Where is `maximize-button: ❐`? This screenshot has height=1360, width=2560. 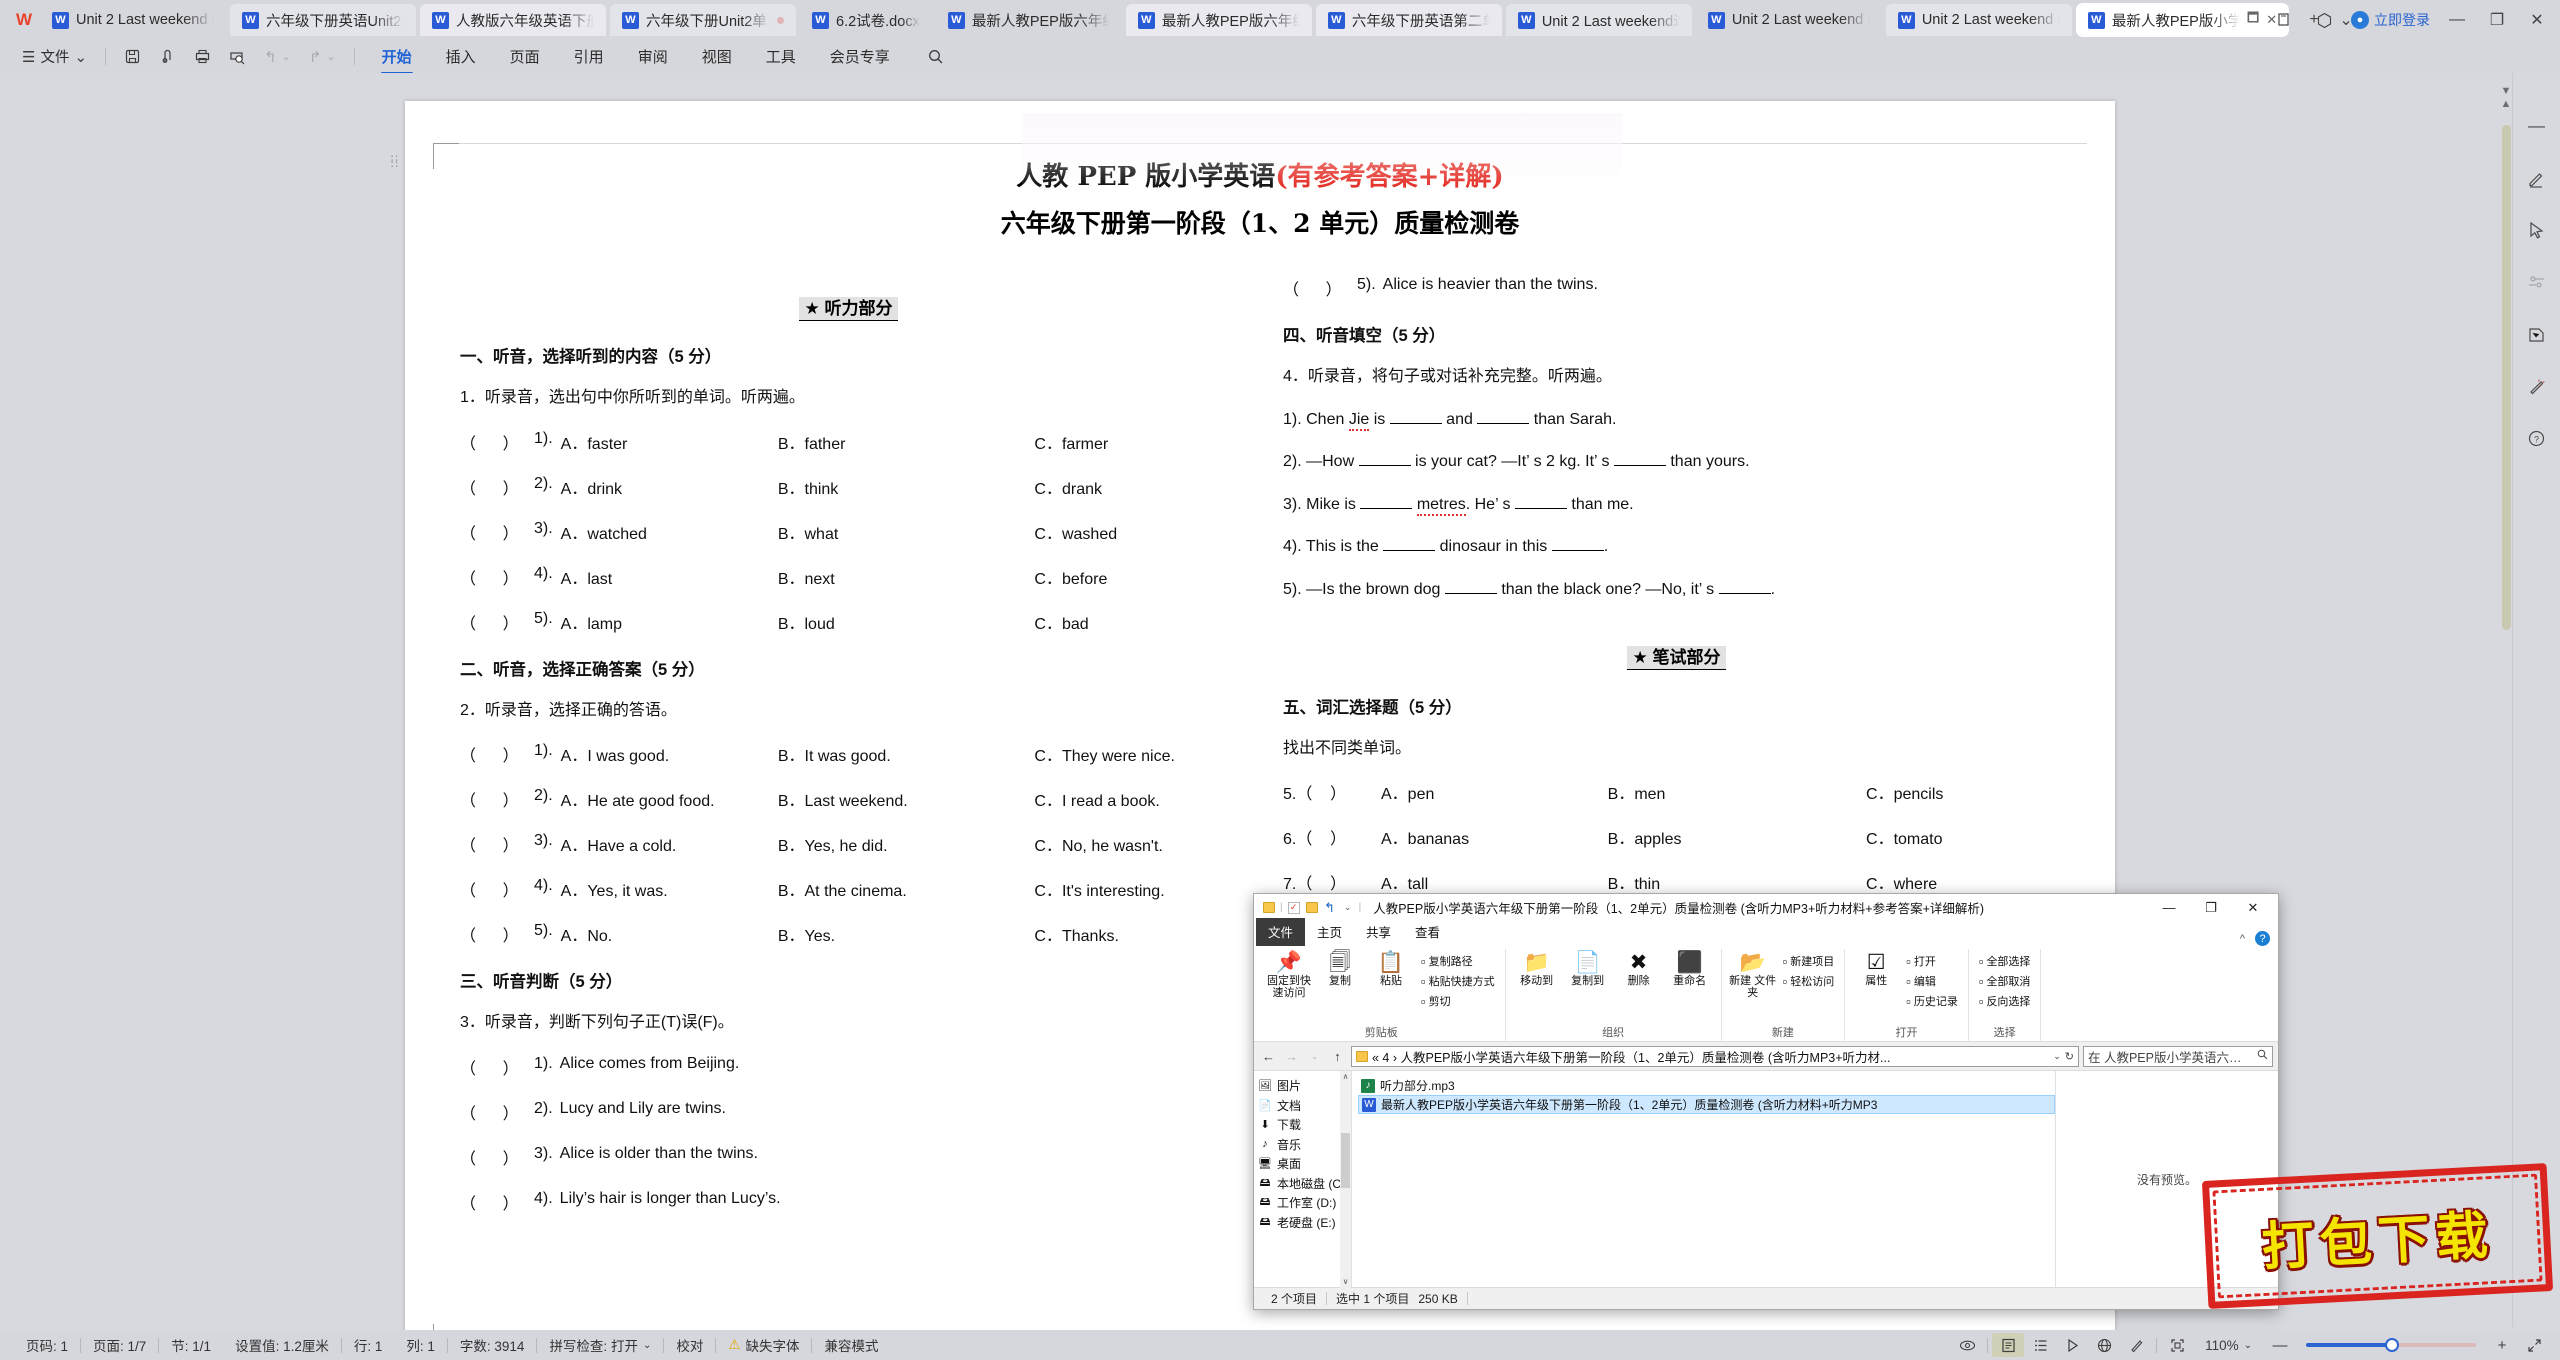
maximize-button: ❐ is located at coordinates (2497, 20).